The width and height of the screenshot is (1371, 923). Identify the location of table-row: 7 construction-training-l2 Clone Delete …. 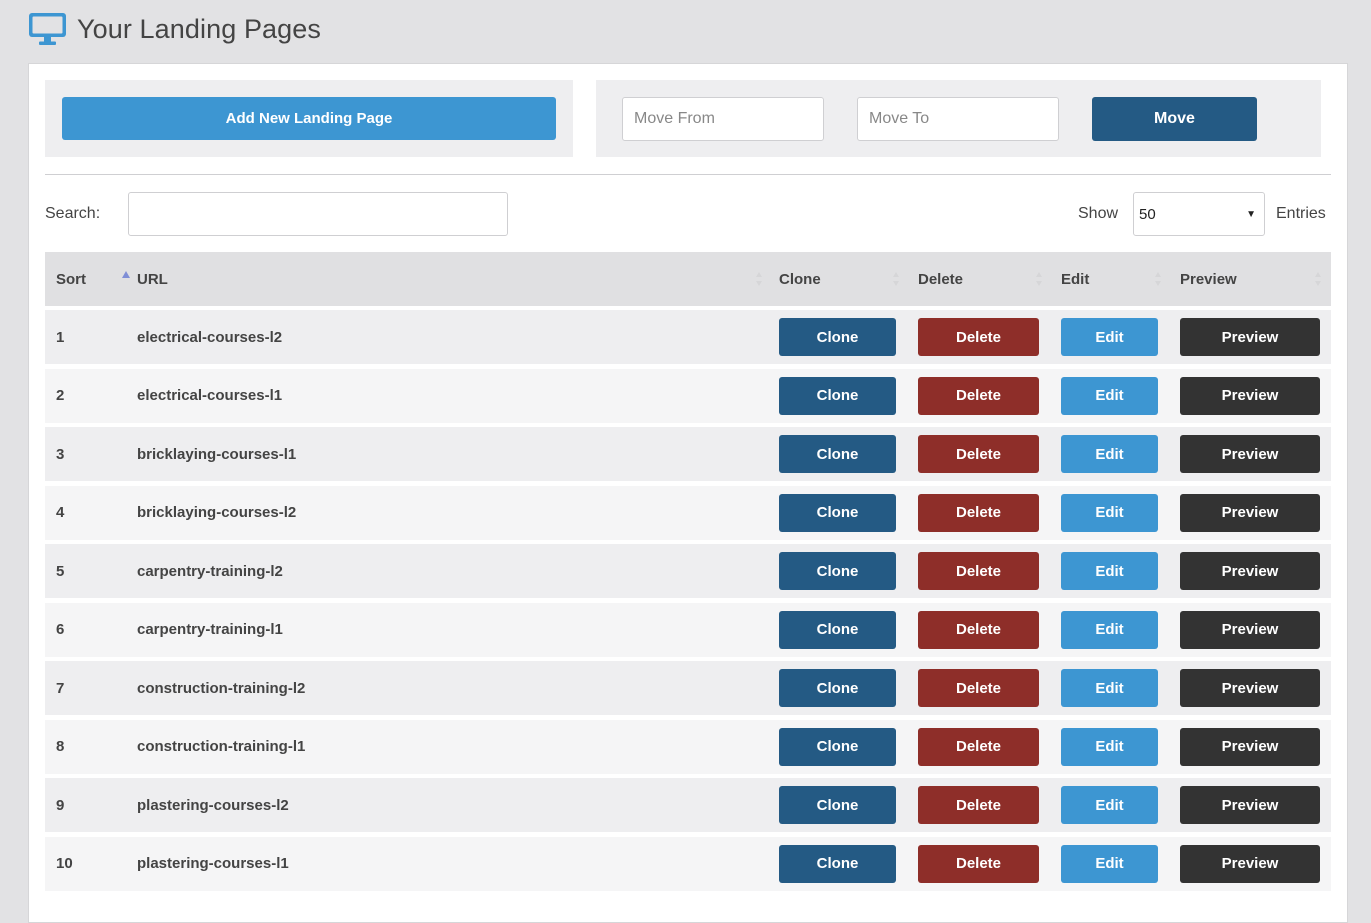
(688, 688).